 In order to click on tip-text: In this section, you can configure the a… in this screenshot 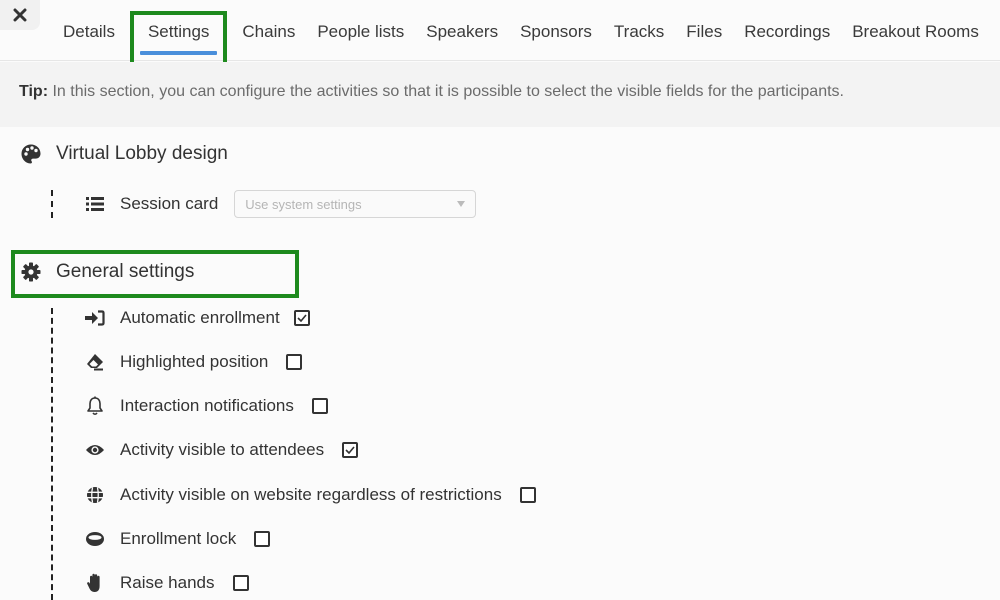, I will do `click(446, 91)`.